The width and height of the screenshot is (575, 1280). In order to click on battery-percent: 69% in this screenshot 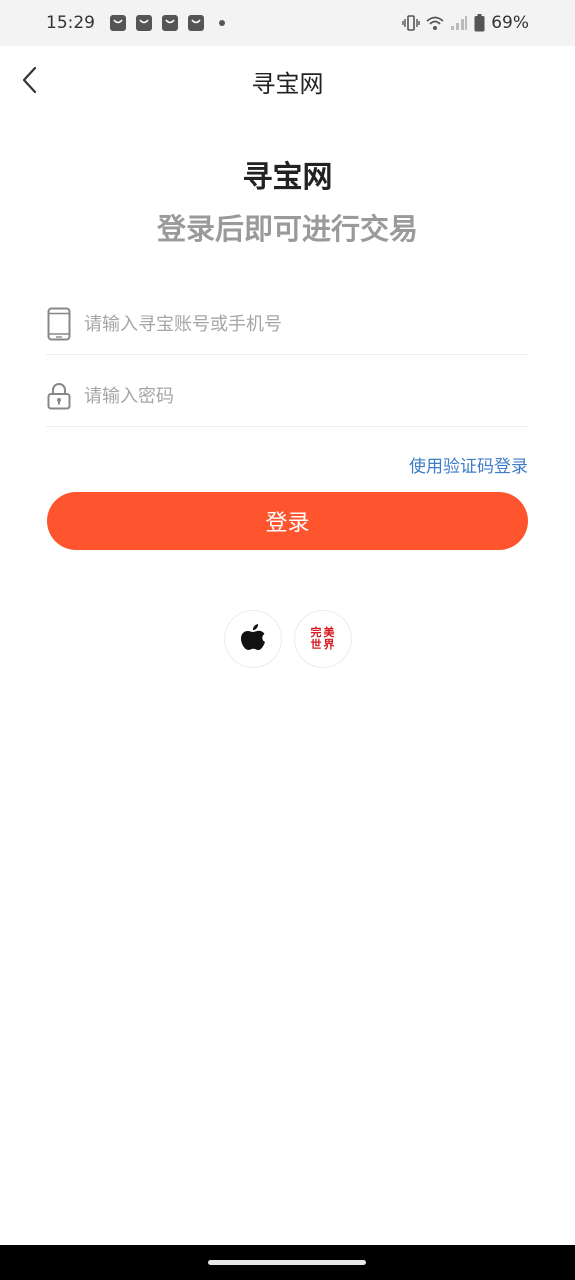, I will do `click(510, 23)`.